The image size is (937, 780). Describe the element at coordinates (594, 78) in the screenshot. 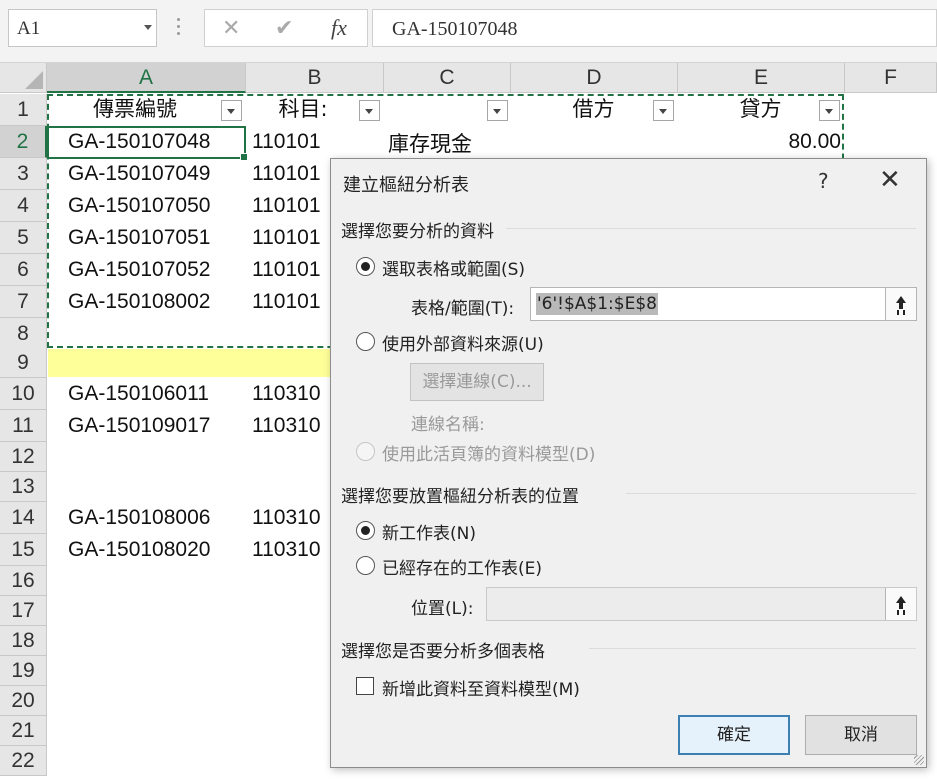

I see `column-header-d: D` at that location.